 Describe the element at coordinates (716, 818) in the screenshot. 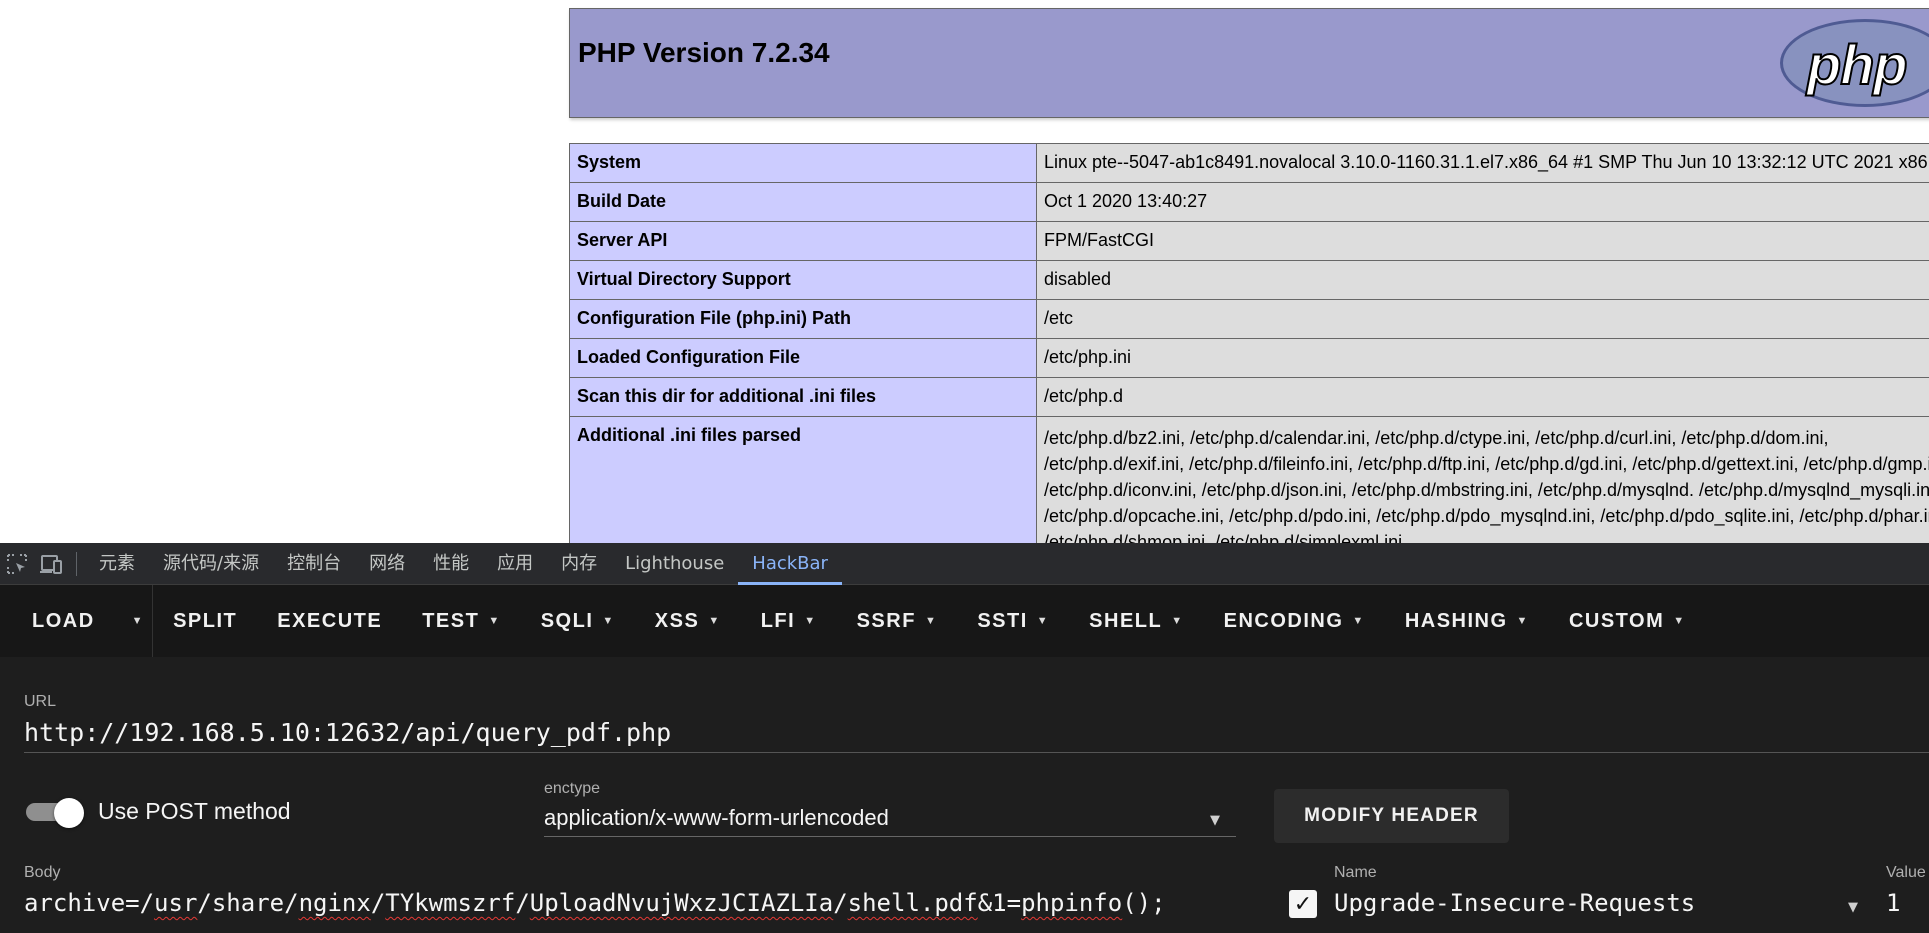

I see `enctype-select: application/x-www-form-urlencoded` at that location.